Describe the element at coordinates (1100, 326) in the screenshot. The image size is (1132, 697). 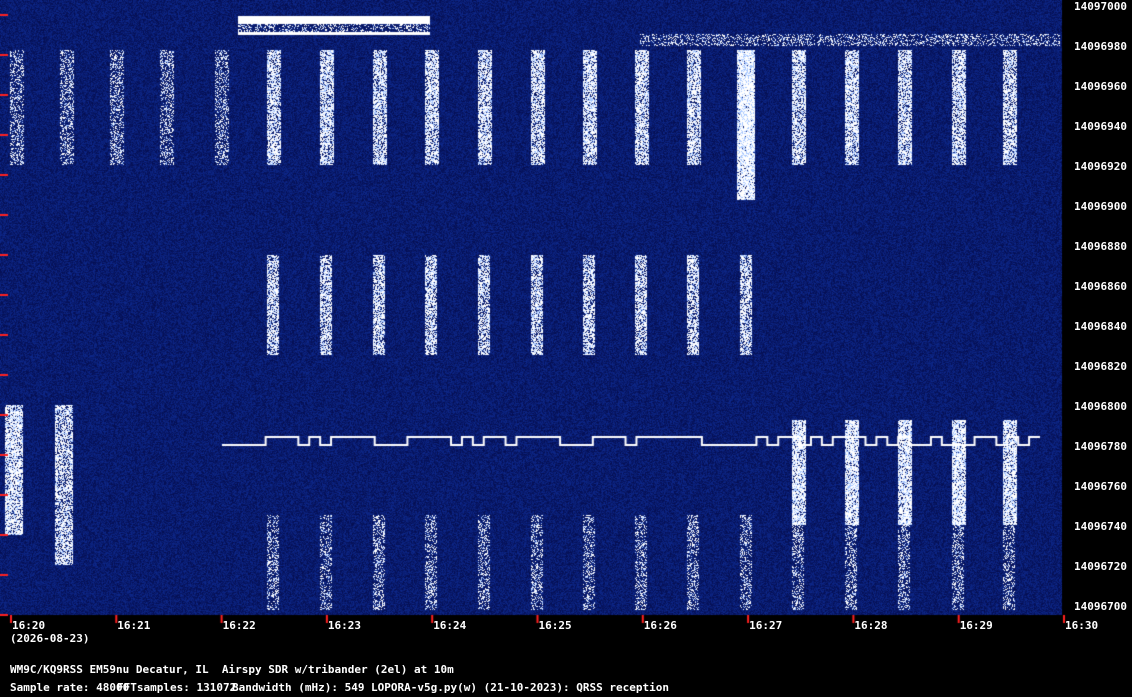
I see `freq-label: 14096840` at that location.